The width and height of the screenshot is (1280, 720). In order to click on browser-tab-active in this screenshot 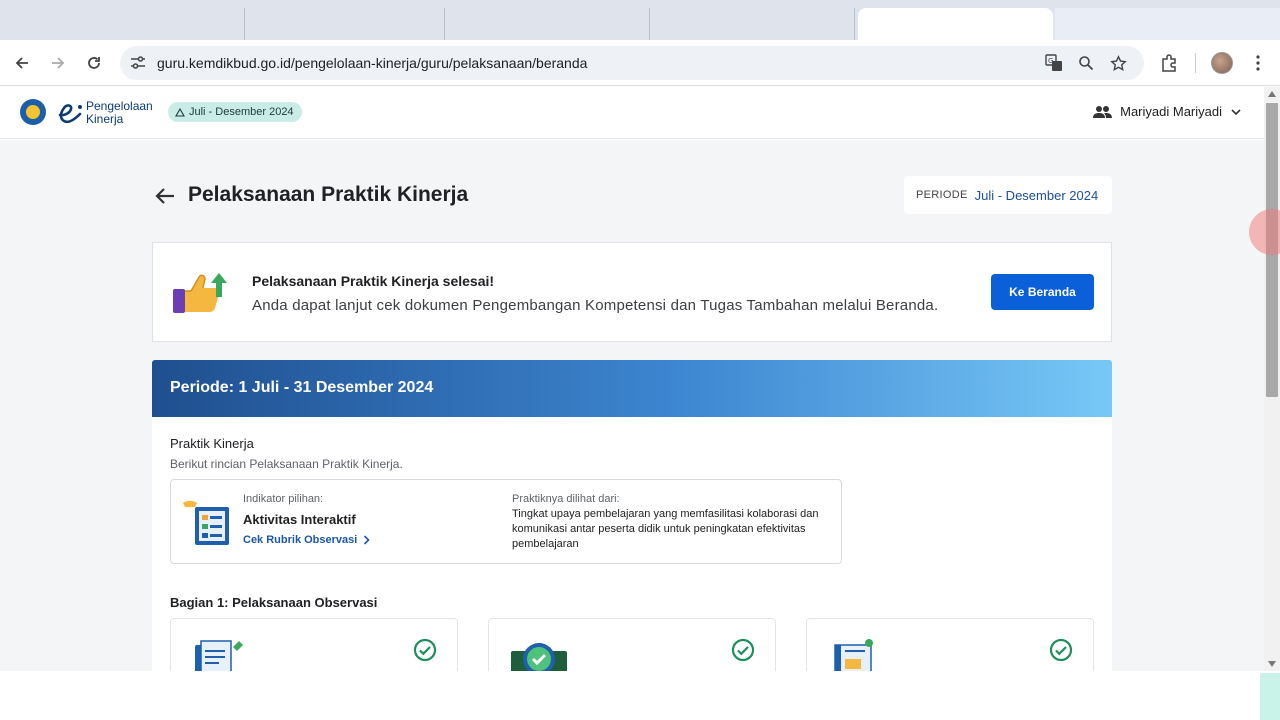, I will do `click(955, 24)`.